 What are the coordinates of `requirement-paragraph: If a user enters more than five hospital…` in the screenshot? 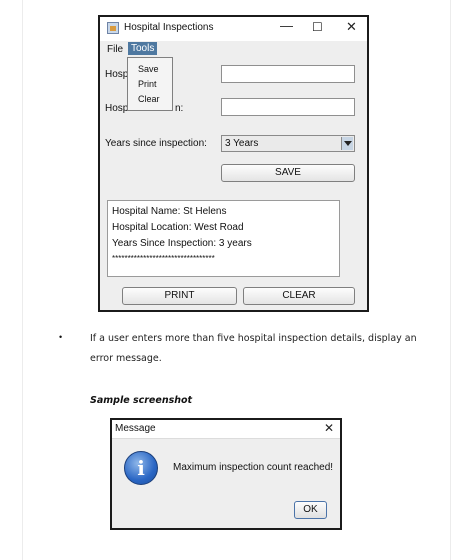 It's located at (253, 348).